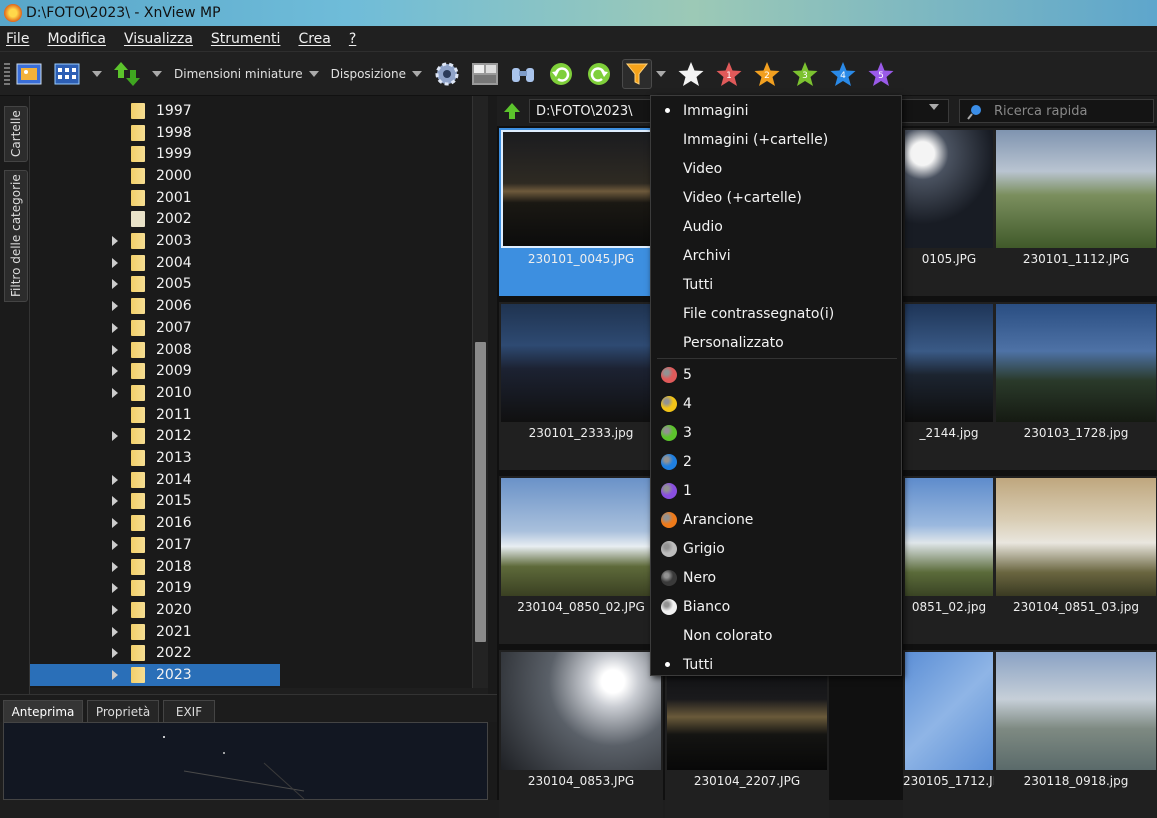 This screenshot has width=1157, height=818. What do you see at coordinates (776, 664) in the screenshot?
I see `filter-rating-item: Tutti` at bounding box center [776, 664].